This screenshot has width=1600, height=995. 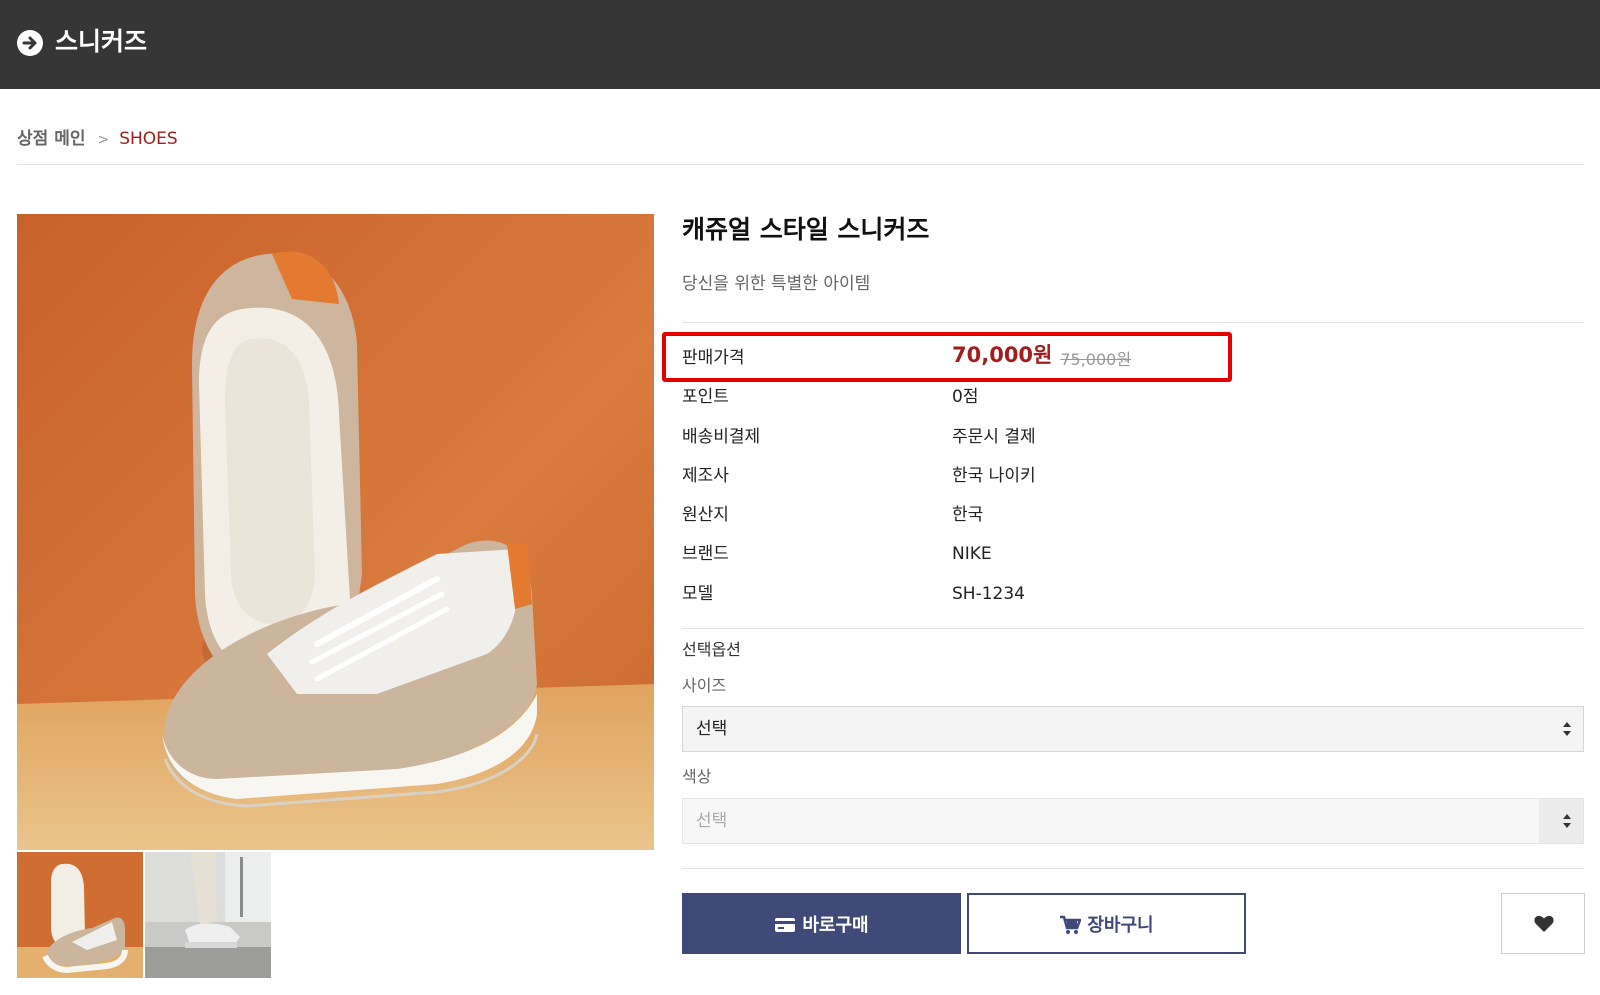 I want to click on header-bar: 스니커즈, so click(x=800, y=44).